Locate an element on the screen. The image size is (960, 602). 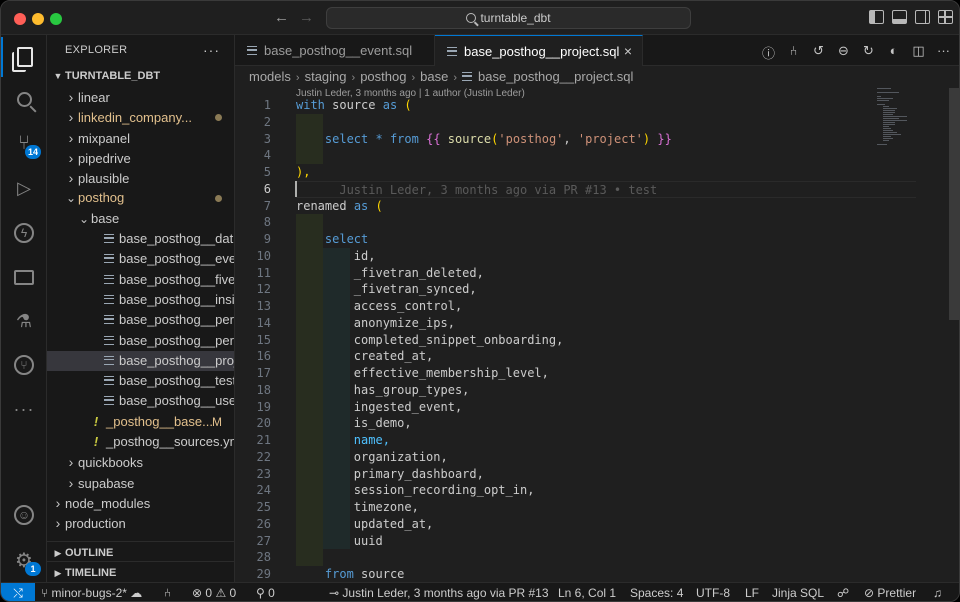
code-line: select is located at coordinates (606, 239).